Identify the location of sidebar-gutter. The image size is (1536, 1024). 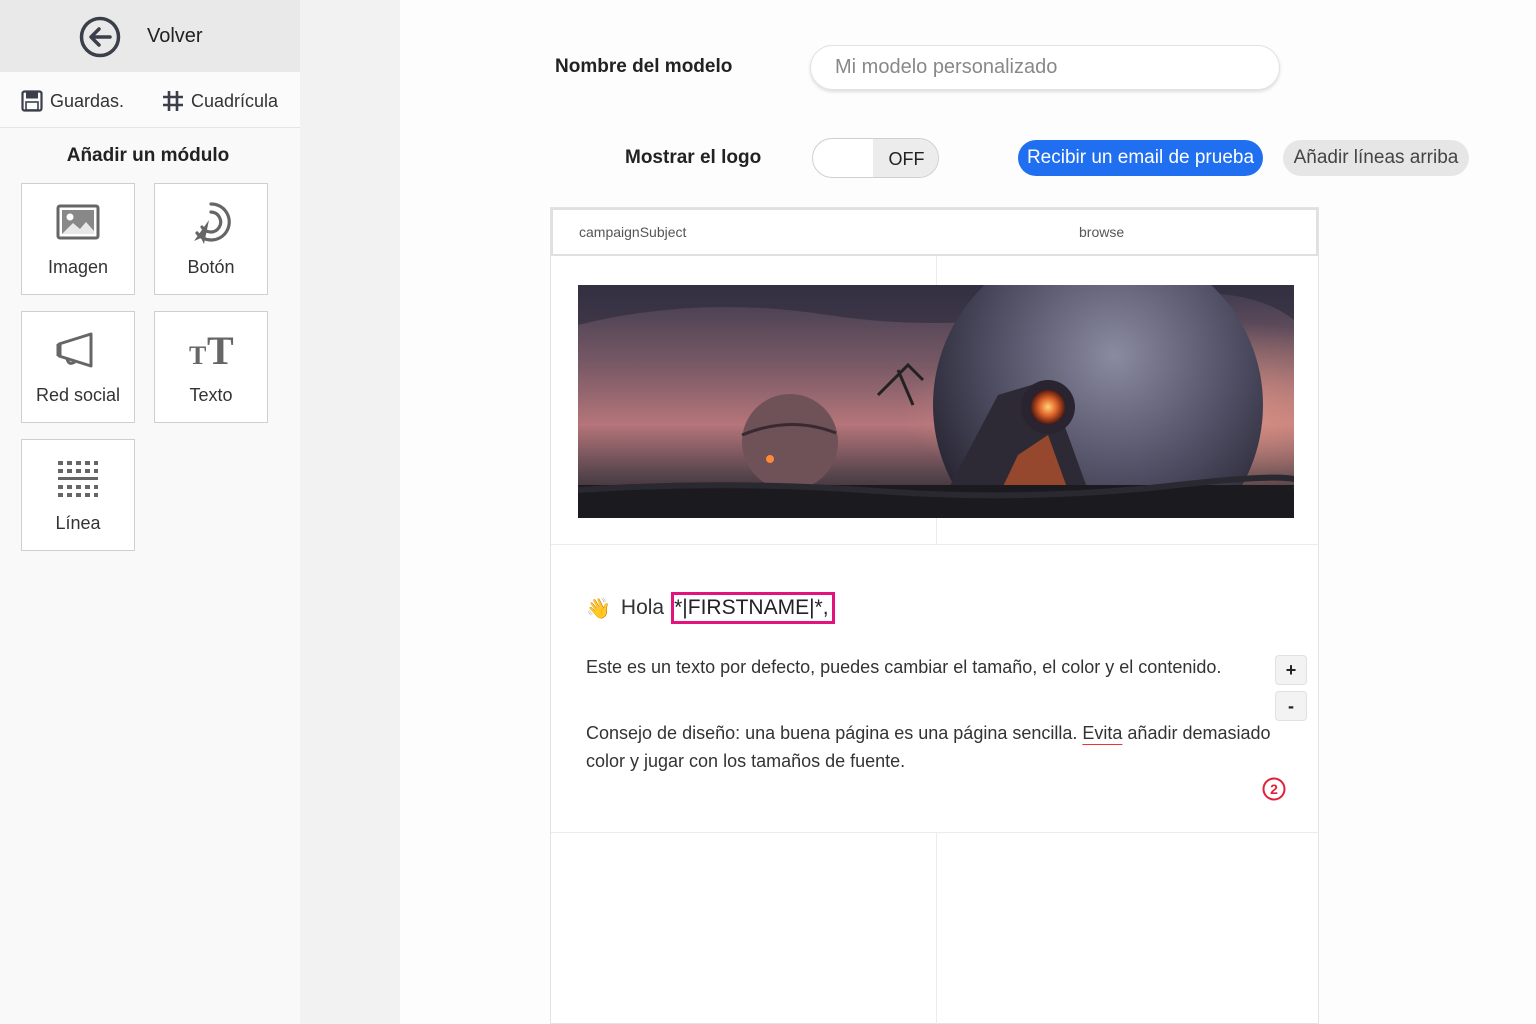
(350, 512).